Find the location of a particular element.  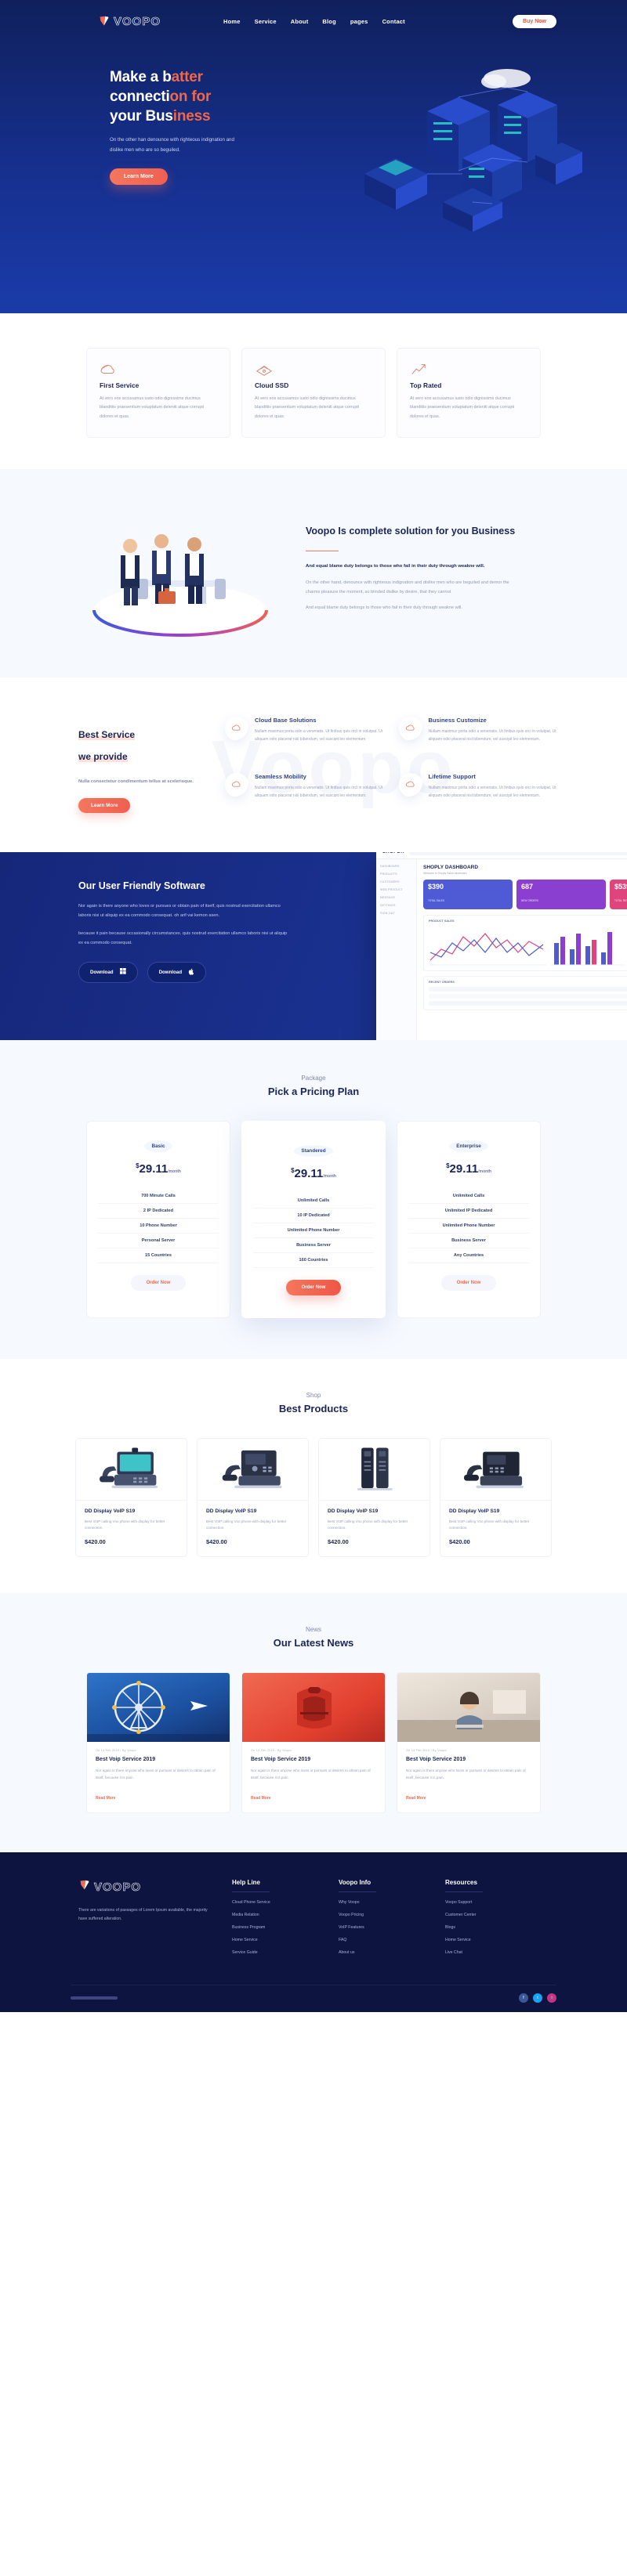

cloud-outline-icon is located at coordinates (108, 372).